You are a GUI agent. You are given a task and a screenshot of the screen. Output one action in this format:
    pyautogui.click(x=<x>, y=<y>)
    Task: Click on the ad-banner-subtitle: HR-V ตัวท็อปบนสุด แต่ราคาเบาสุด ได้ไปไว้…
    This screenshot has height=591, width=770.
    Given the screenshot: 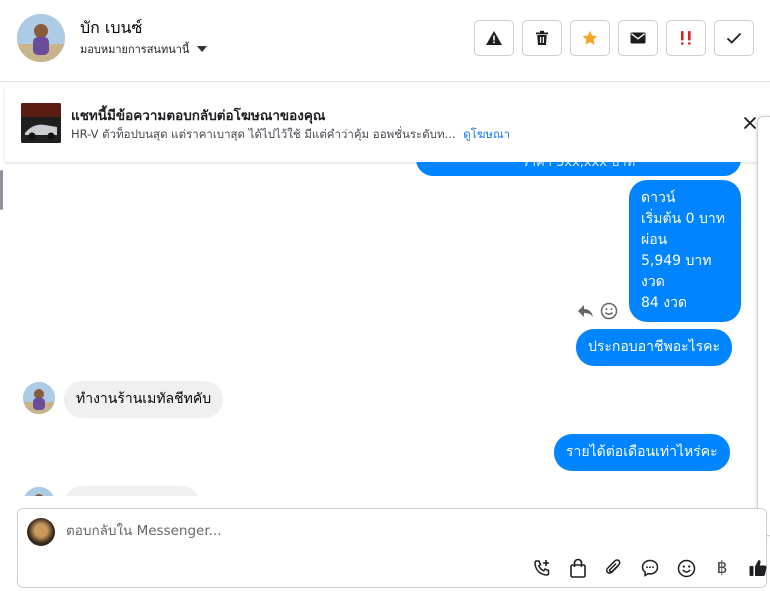 What is the action you would take?
    pyautogui.click(x=290, y=135)
    